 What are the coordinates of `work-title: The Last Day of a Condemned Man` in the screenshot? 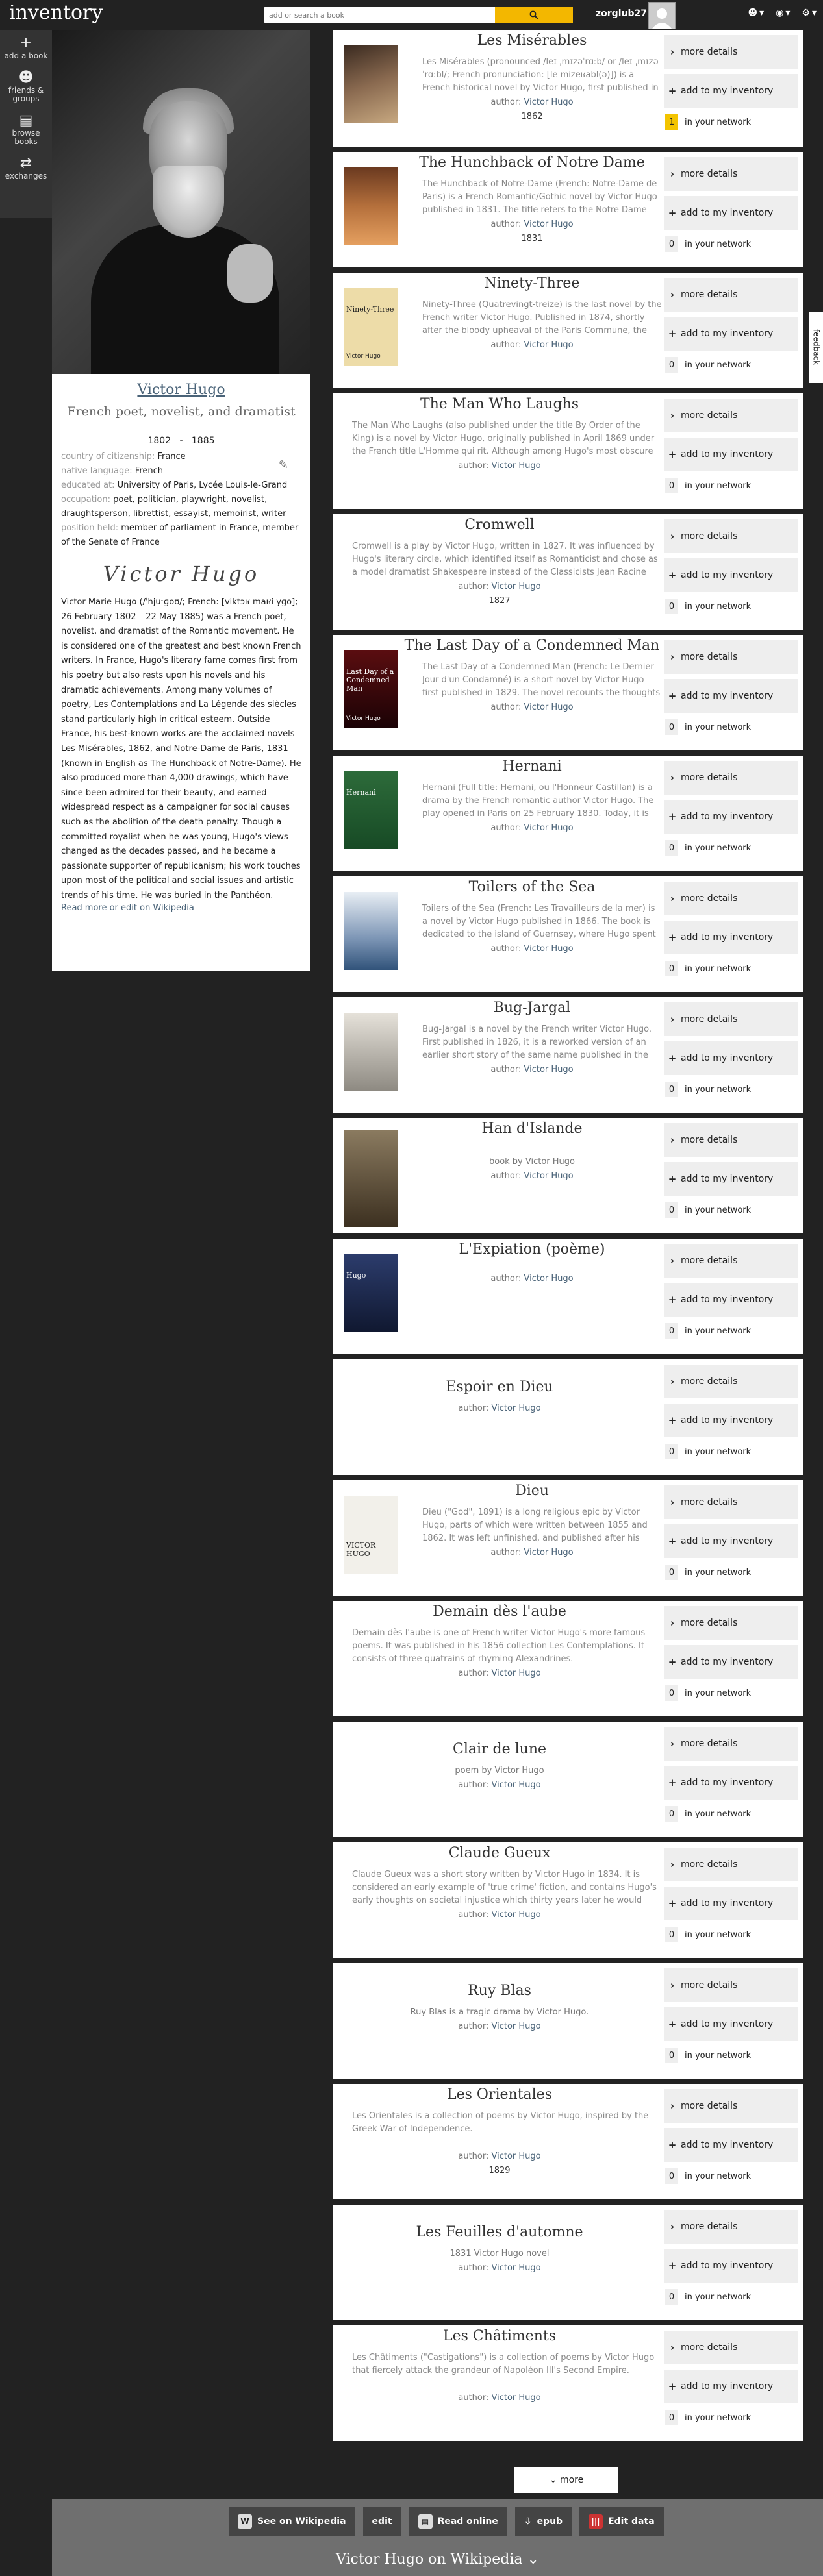 It's located at (532, 646).